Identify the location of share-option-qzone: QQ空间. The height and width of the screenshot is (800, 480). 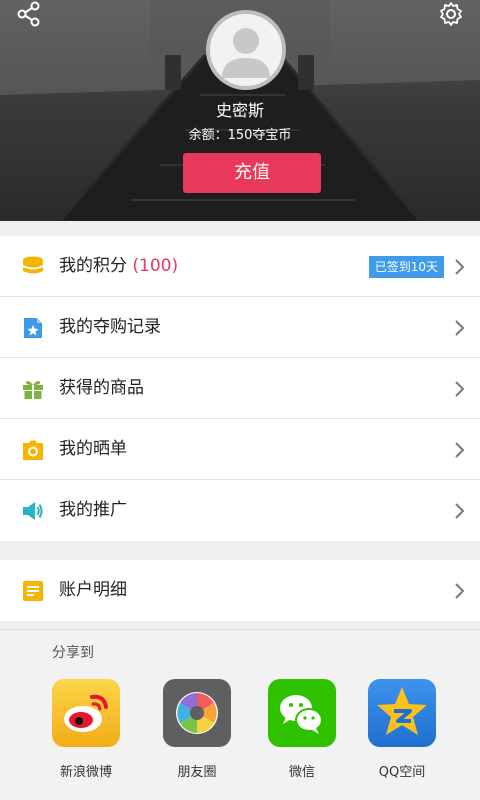
(402, 729).